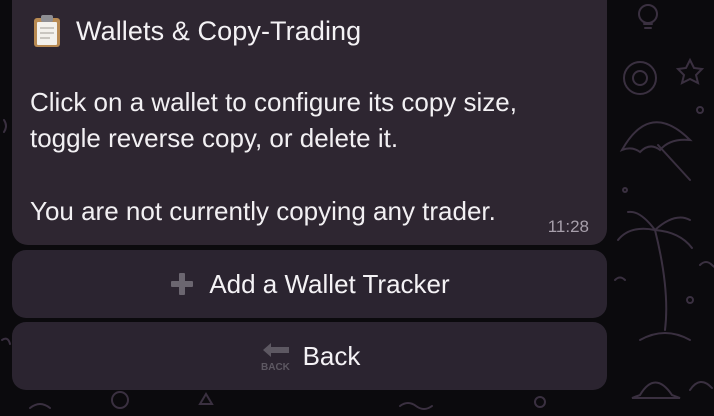 This screenshot has width=714, height=416. Describe the element at coordinates (648, 14) in the screenshot. I see `lightbulb-doodle` at that location.